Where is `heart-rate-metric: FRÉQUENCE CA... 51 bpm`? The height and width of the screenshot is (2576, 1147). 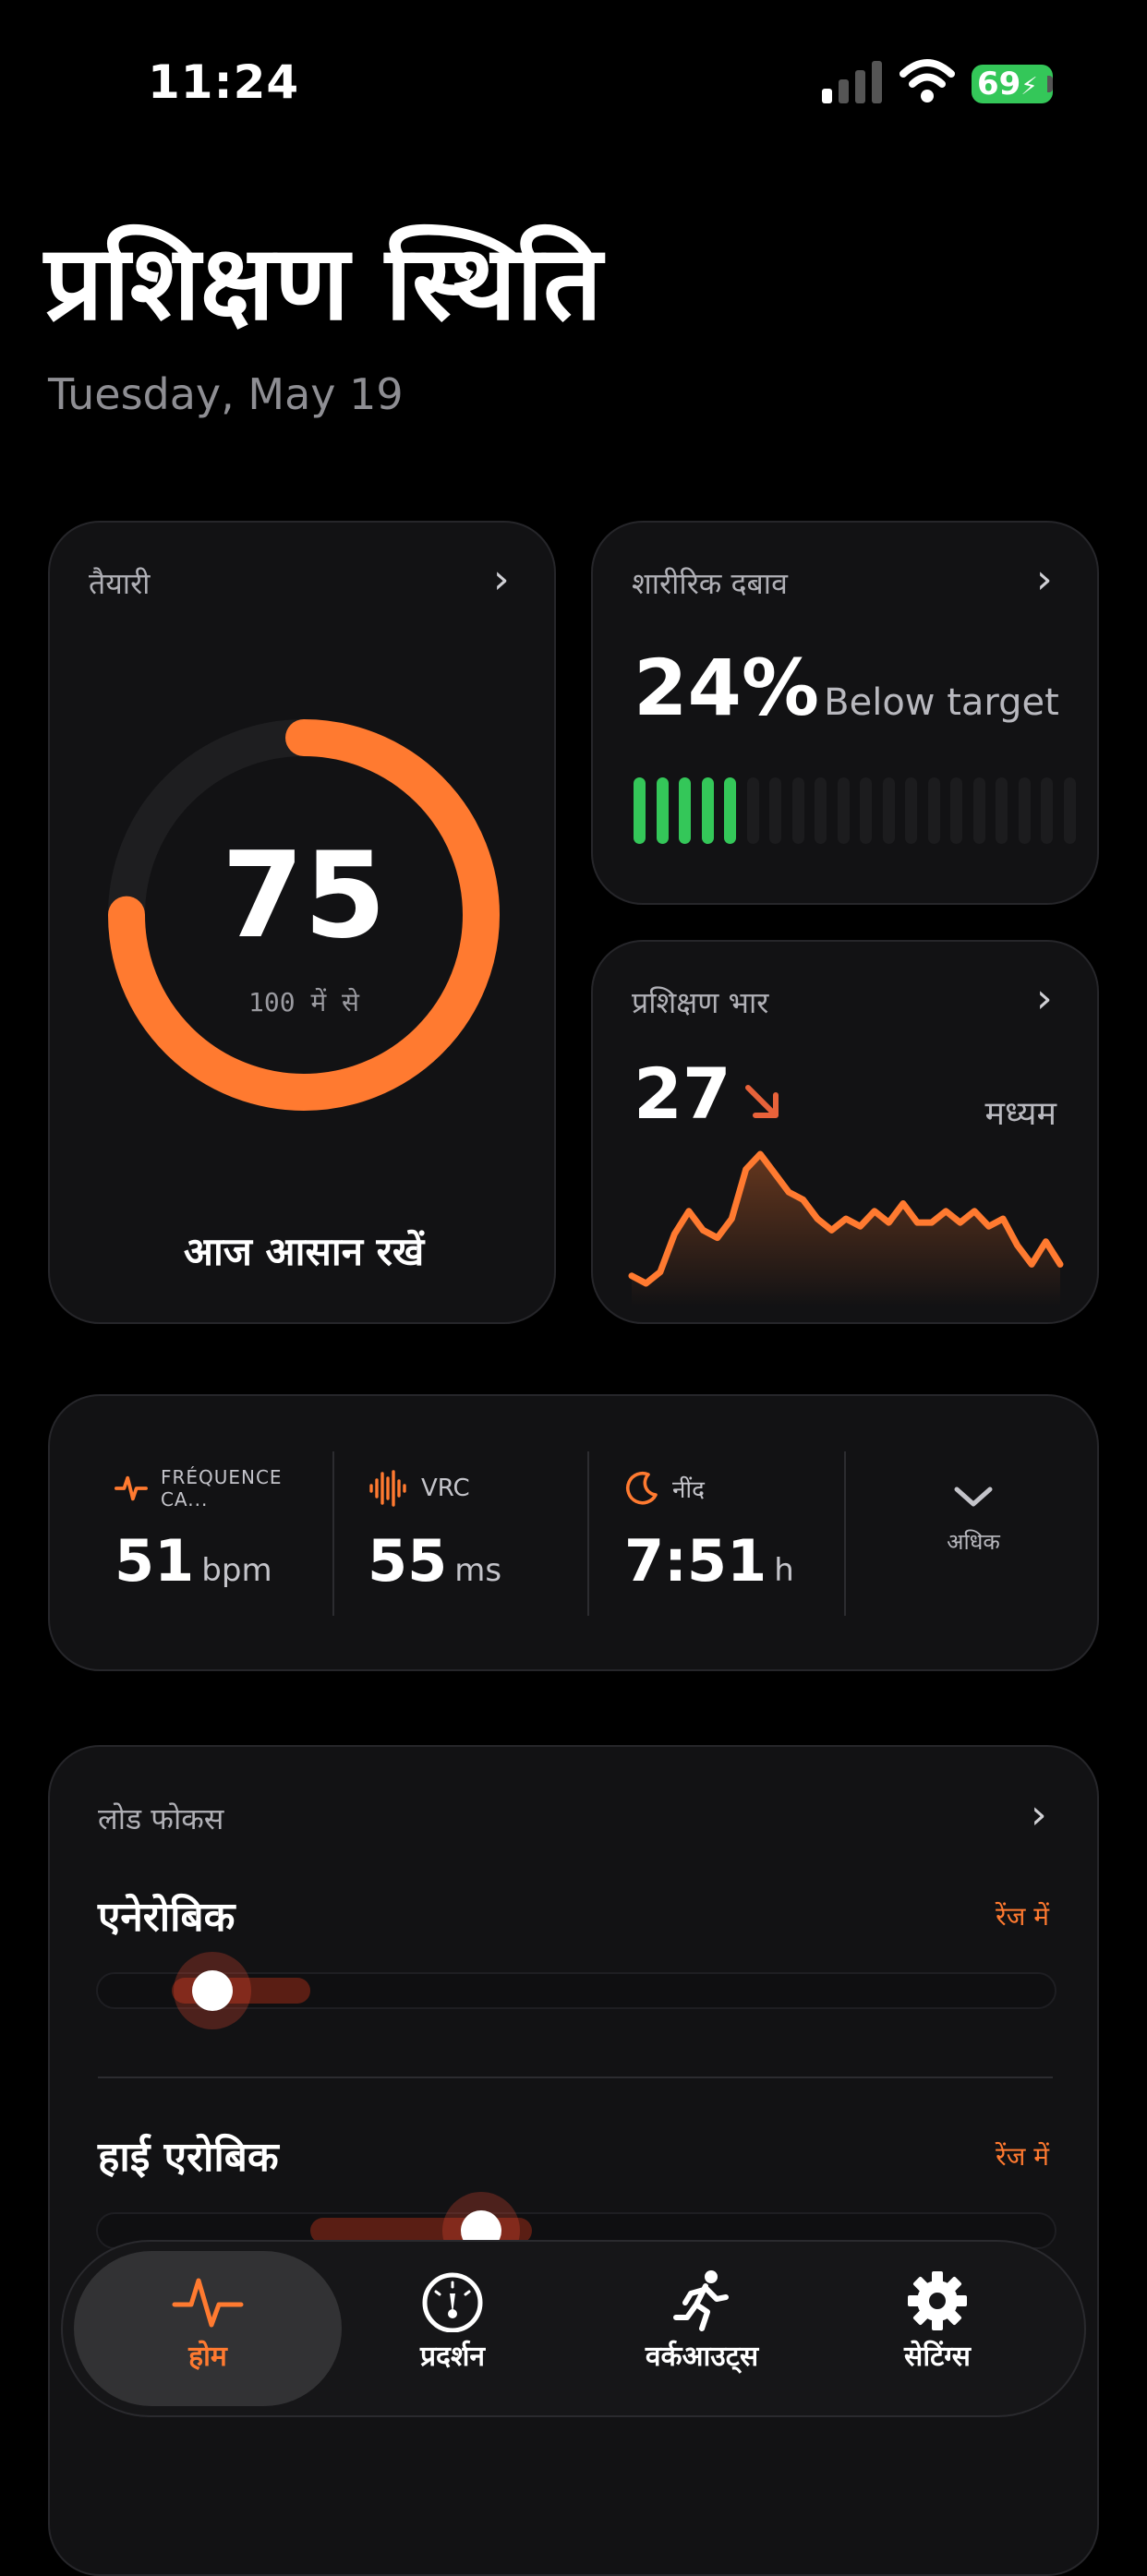
heart-rate-metric: FRÉQUENCE CA... 51 bpm is located at coordinates (221, 1530).